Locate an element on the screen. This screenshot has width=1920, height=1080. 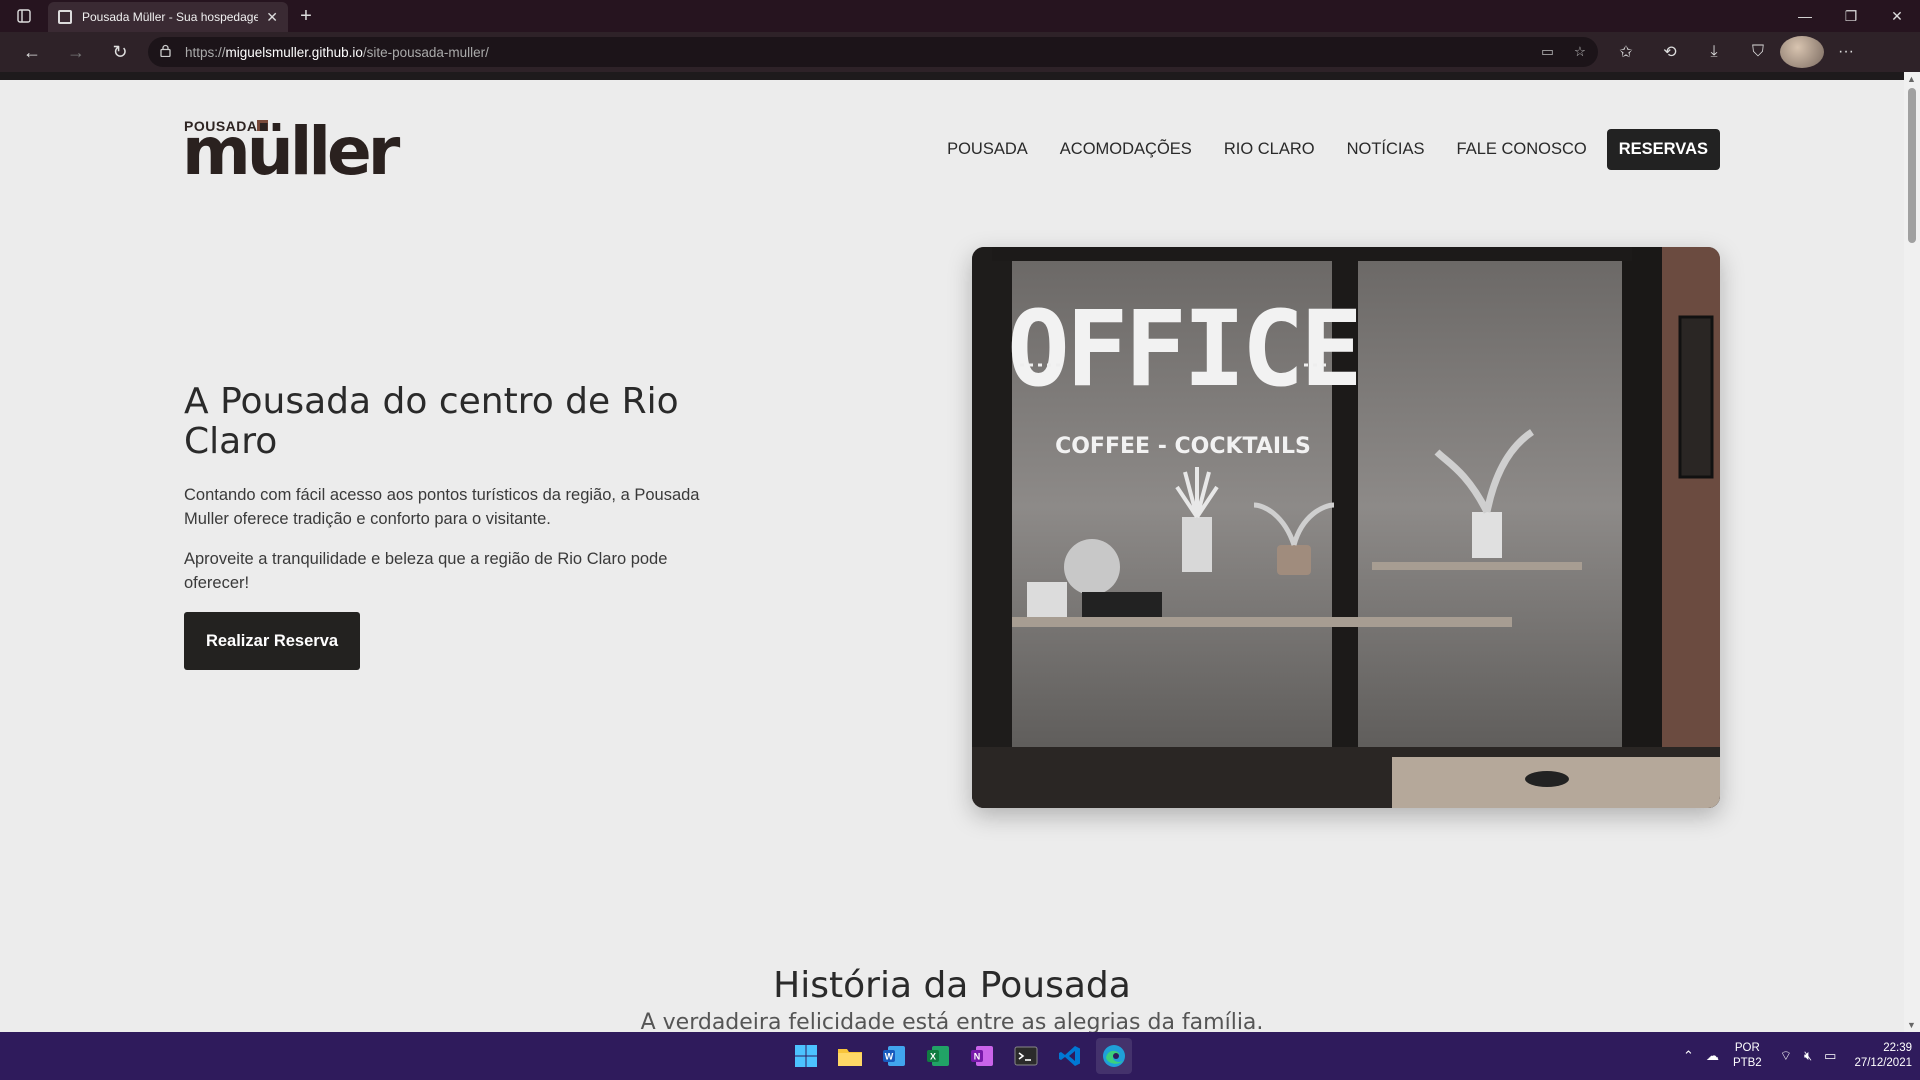
tab-title: Pousada Müller - Sua hospedagem is located at coordinates (170, 17).